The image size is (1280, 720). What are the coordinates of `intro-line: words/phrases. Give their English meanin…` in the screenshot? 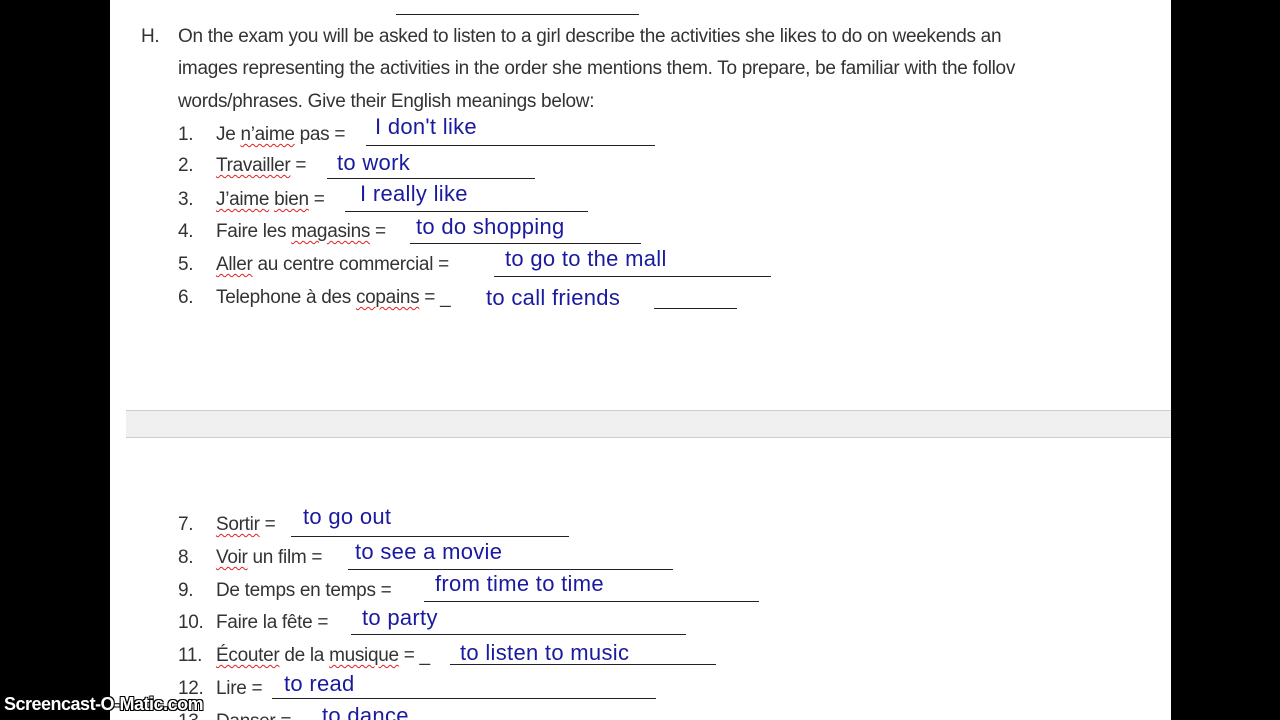 It's located at (386, 101).